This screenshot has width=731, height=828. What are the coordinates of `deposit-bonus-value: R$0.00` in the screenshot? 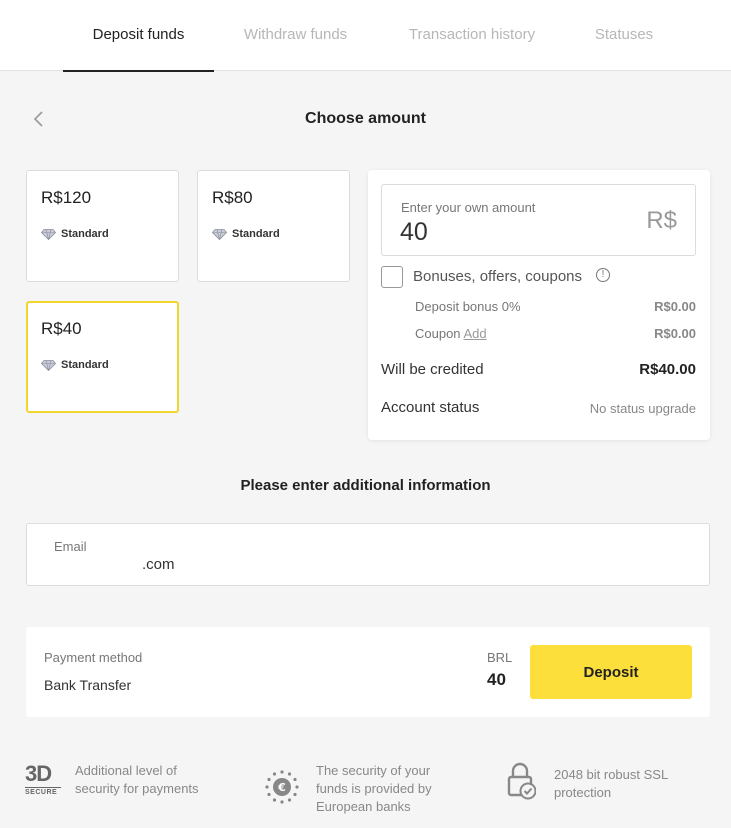 It's located at (675, 306).